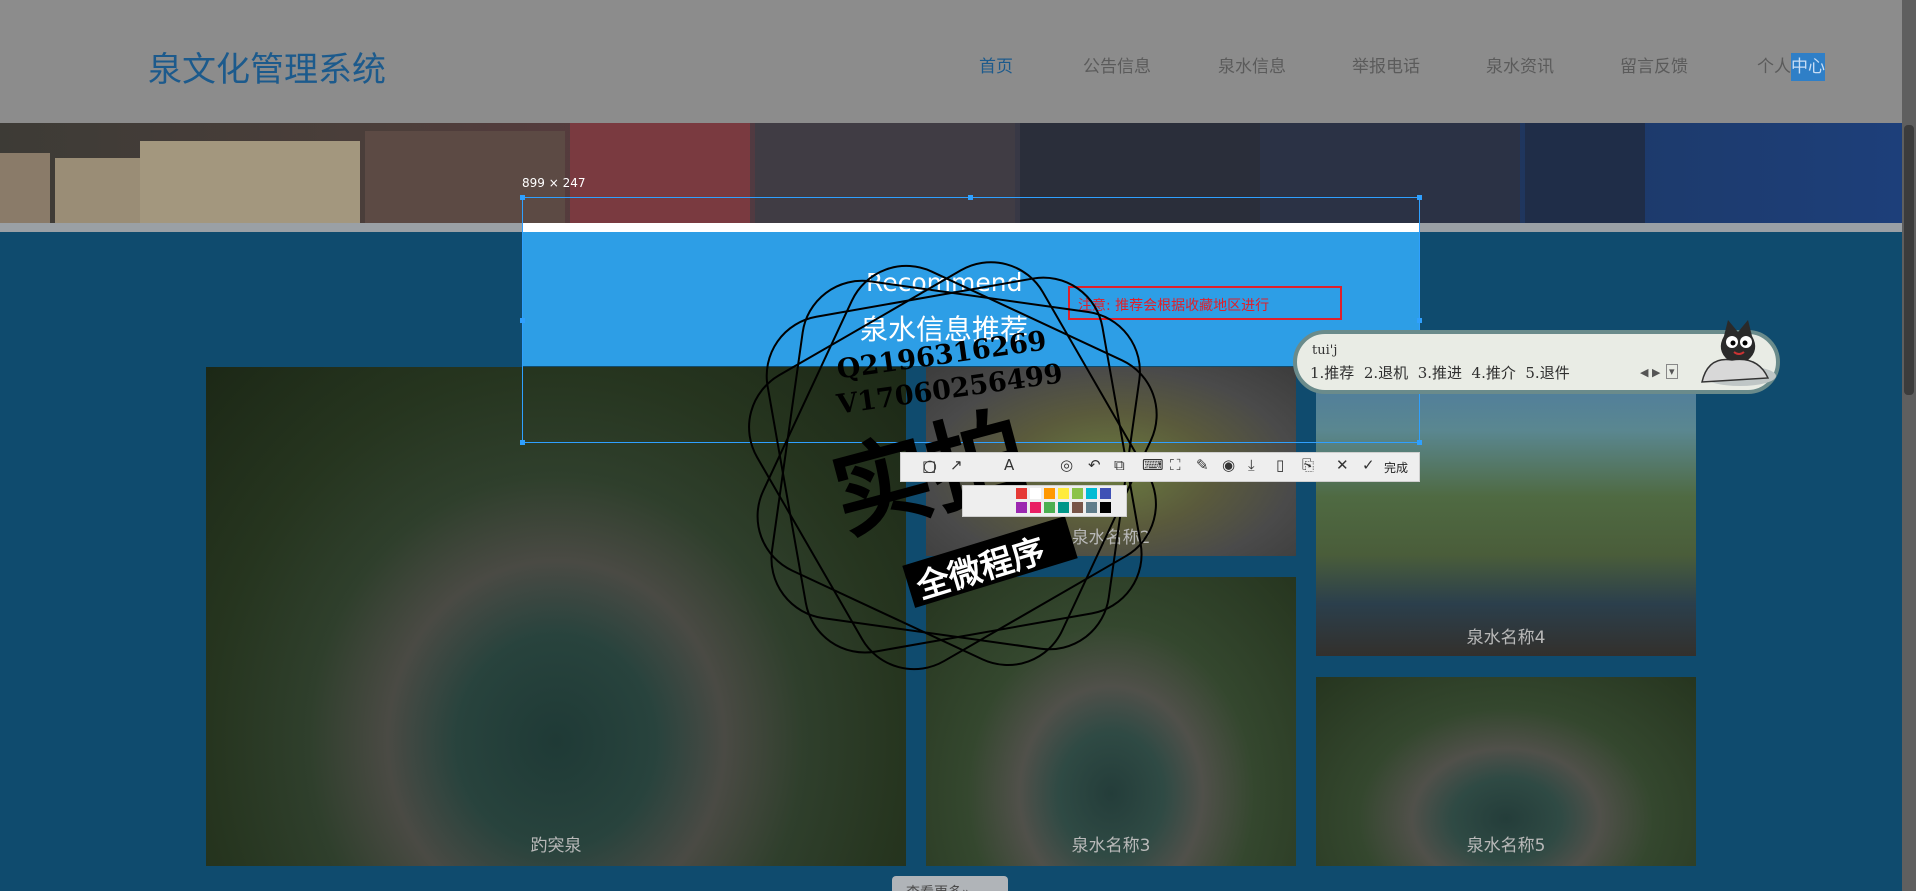  Describe the element at coordinates (1252, 64) in the screenshot. I see `nav-spring-info: 泉水信息` at that location.